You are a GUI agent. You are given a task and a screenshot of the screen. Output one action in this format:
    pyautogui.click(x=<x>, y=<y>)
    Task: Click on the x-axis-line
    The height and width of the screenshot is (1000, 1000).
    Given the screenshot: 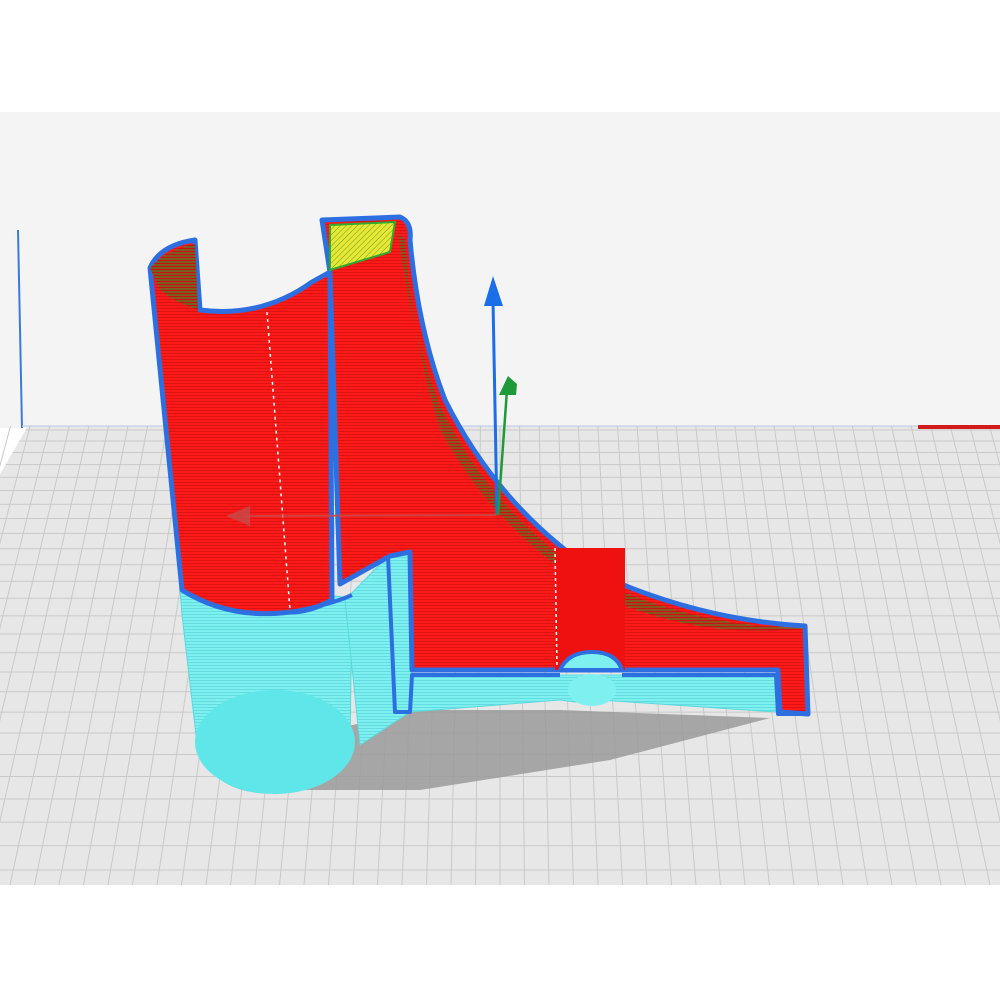 What is the action you would take?
    pyautogui.click(x=371, y=515)
    